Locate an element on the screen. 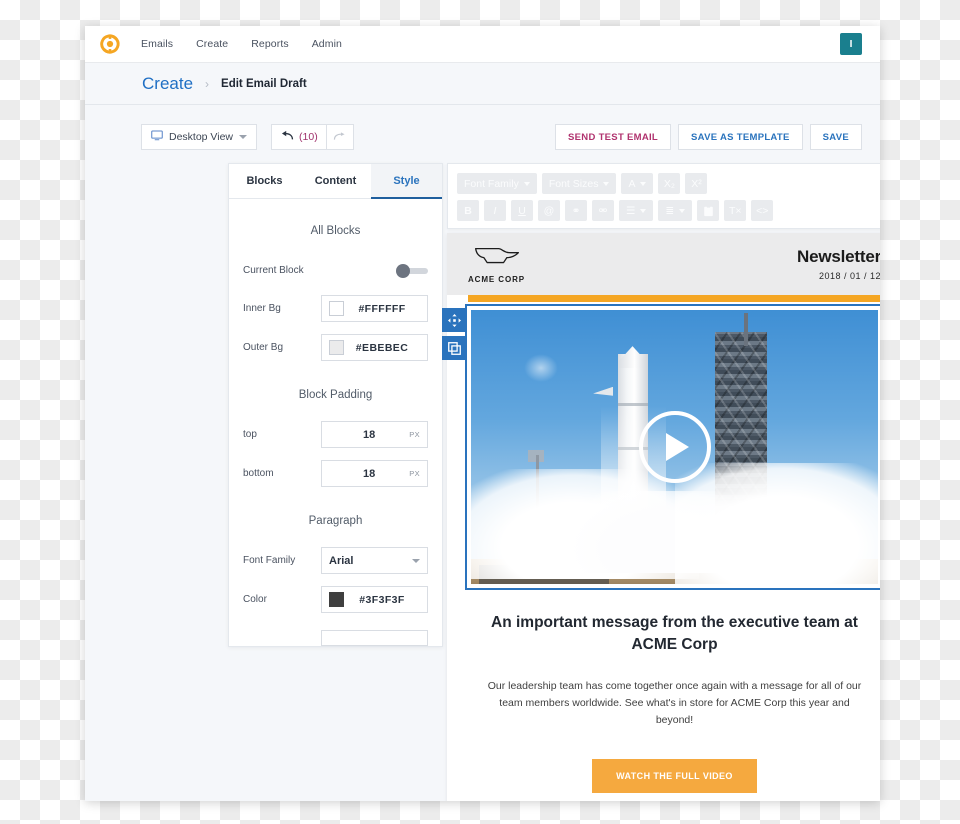 The height and width of the screenshot is (824, 960). undo-redo-group: (10) is located at coordinates (312, 137).